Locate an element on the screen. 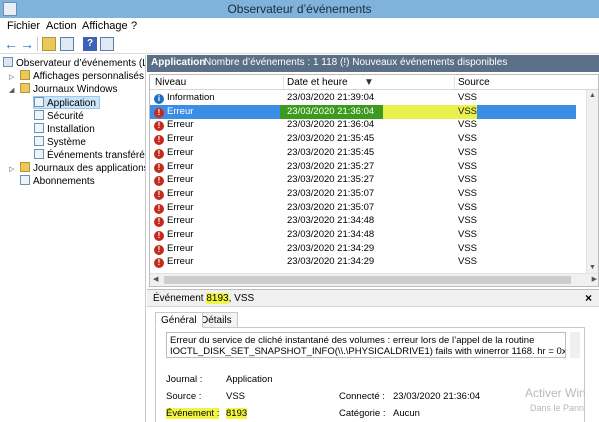 The height and width of the screenshot is (422, 599). row-datetime: 23/03/2020 21:35:07 is located at coordinates (331, 207).